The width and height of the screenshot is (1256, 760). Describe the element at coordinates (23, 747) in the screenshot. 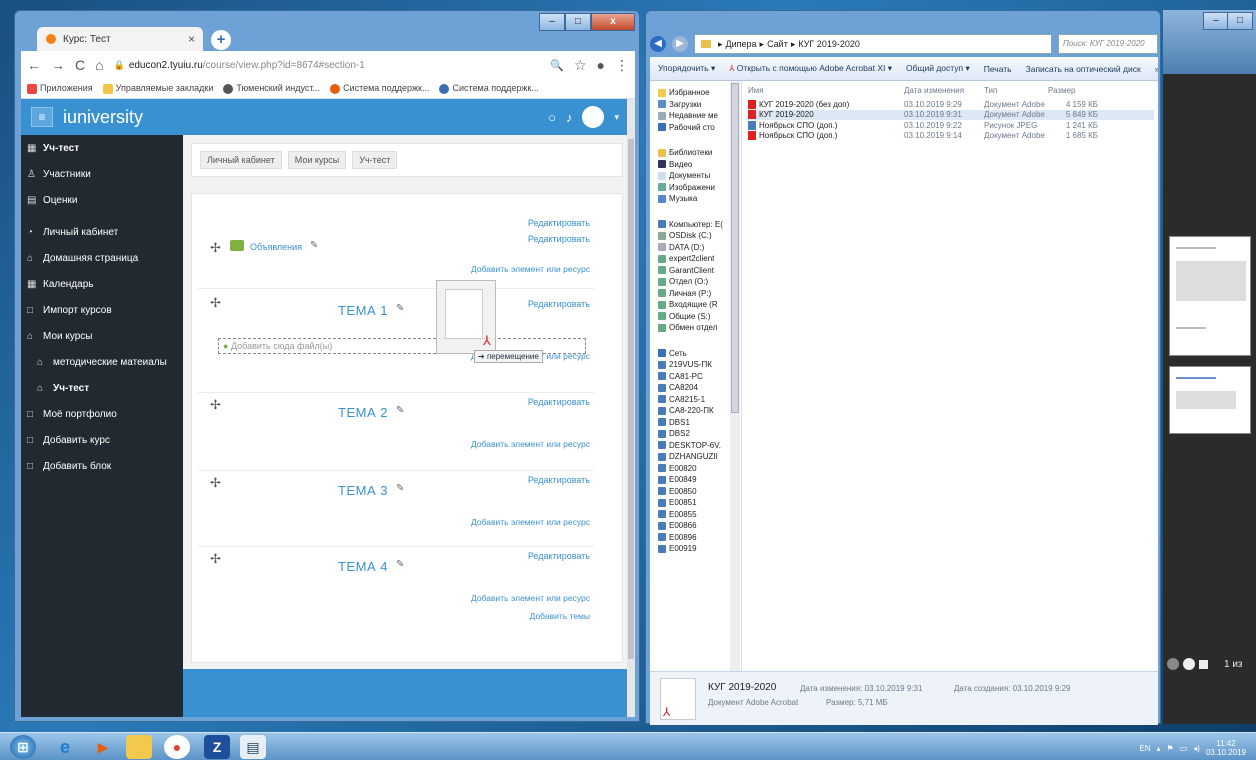

I see `start-button: ⊞` at that location.